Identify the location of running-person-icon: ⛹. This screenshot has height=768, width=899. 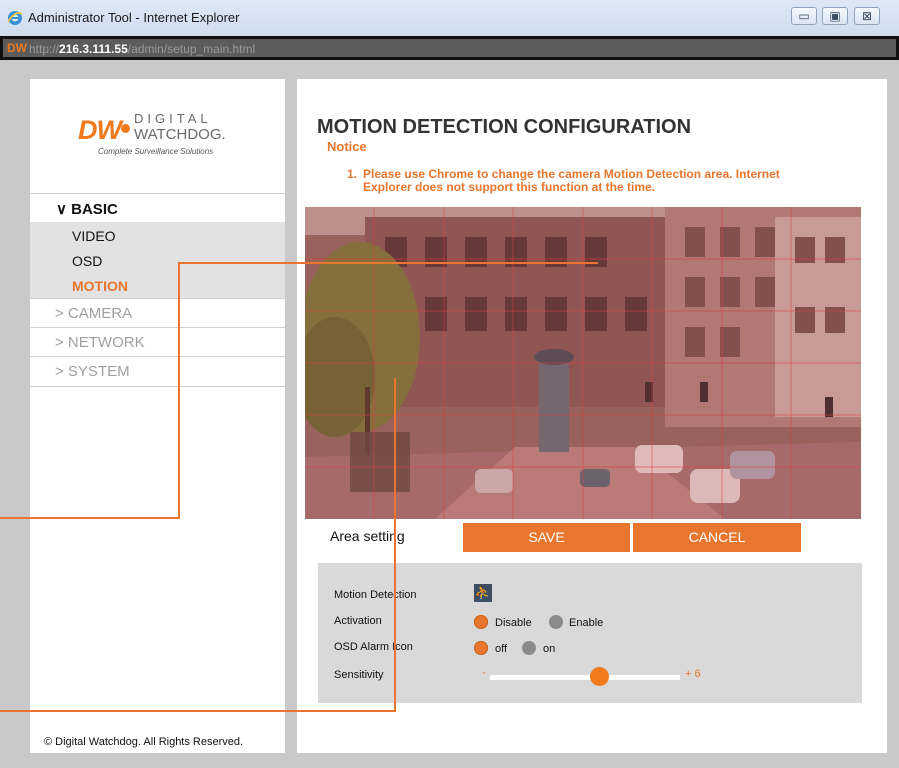
(483, 593).